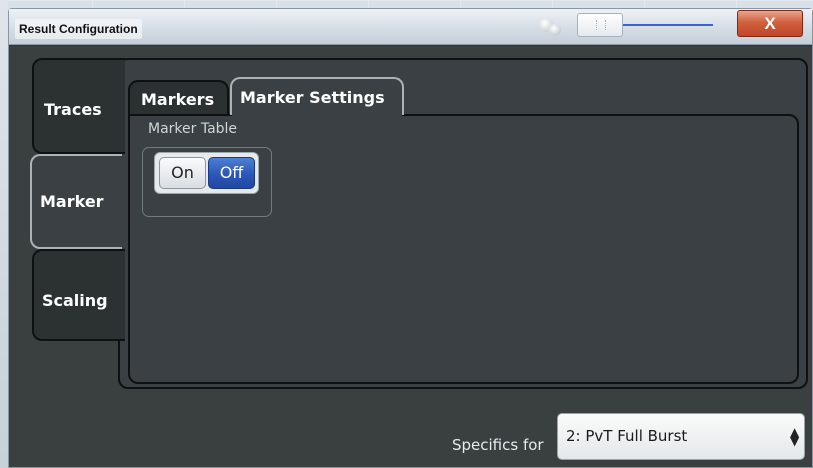  Describe the element at coordinates (312, 97) in the screenshot. I see `tab-marker-settings-label: Marker Settings` at that location.